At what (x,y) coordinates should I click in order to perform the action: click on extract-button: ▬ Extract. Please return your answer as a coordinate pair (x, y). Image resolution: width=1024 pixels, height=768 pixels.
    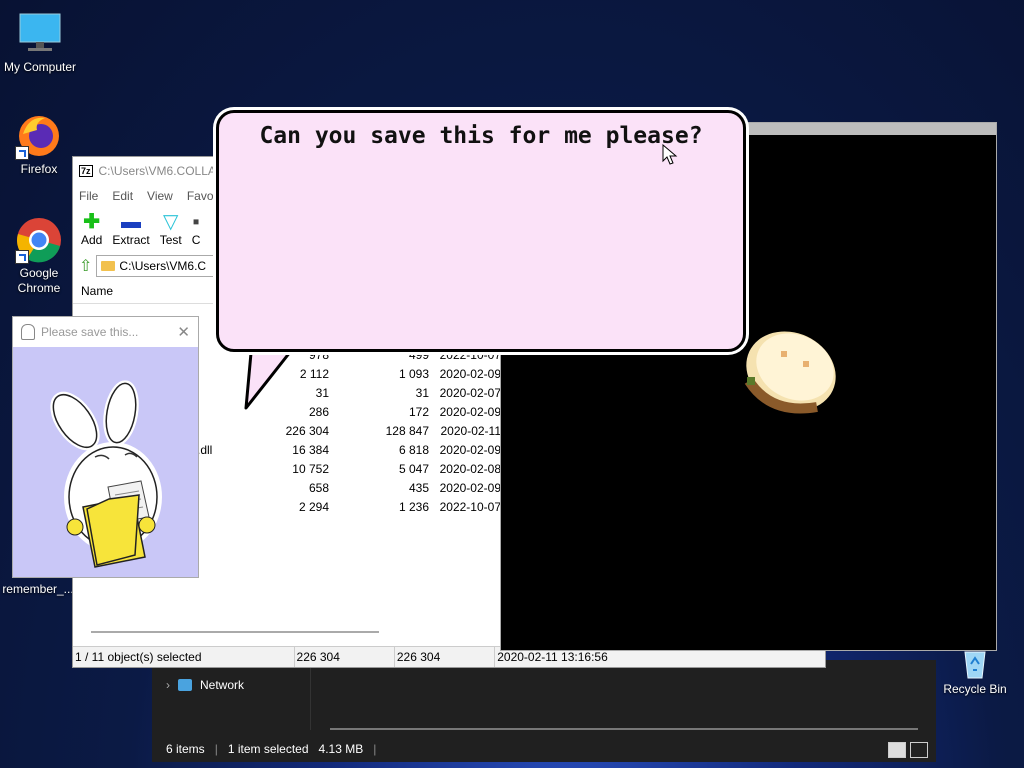
    Looking at the image, I should click on (130, 232).